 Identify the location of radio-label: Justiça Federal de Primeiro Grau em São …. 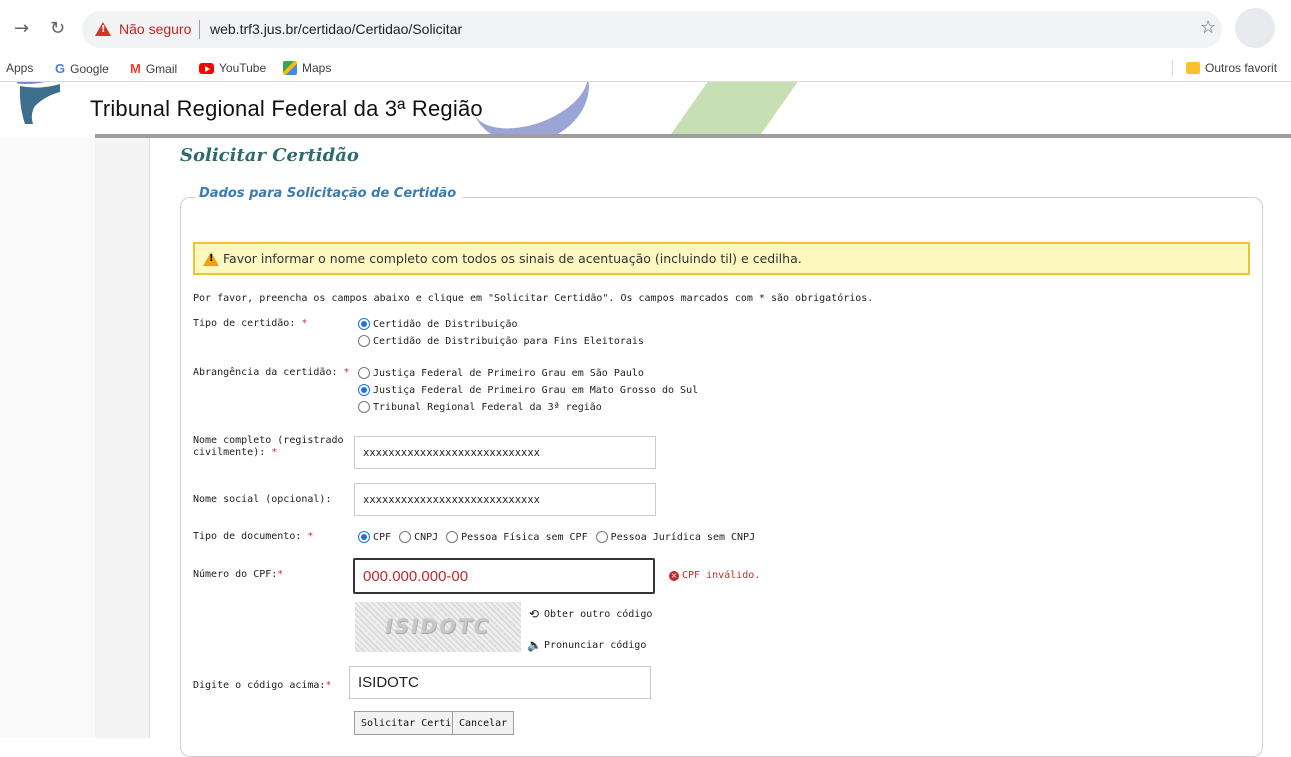
(508, 373).